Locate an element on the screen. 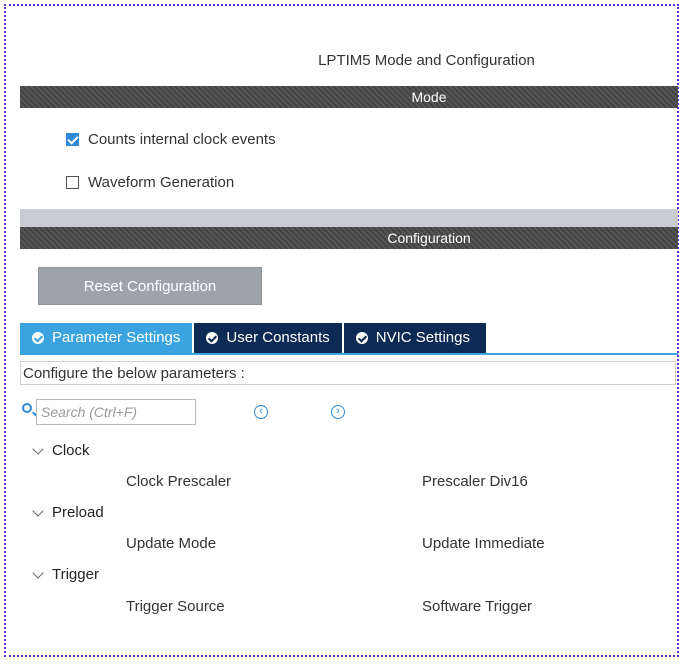 This screenshot has width=687, height=665. group-label: Trigger is located at coordinates (75, 574).